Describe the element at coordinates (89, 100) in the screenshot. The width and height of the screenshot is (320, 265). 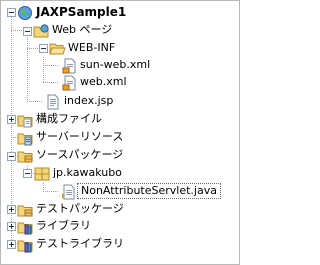
I see `index-jsp-label: index.jsp` at that location.